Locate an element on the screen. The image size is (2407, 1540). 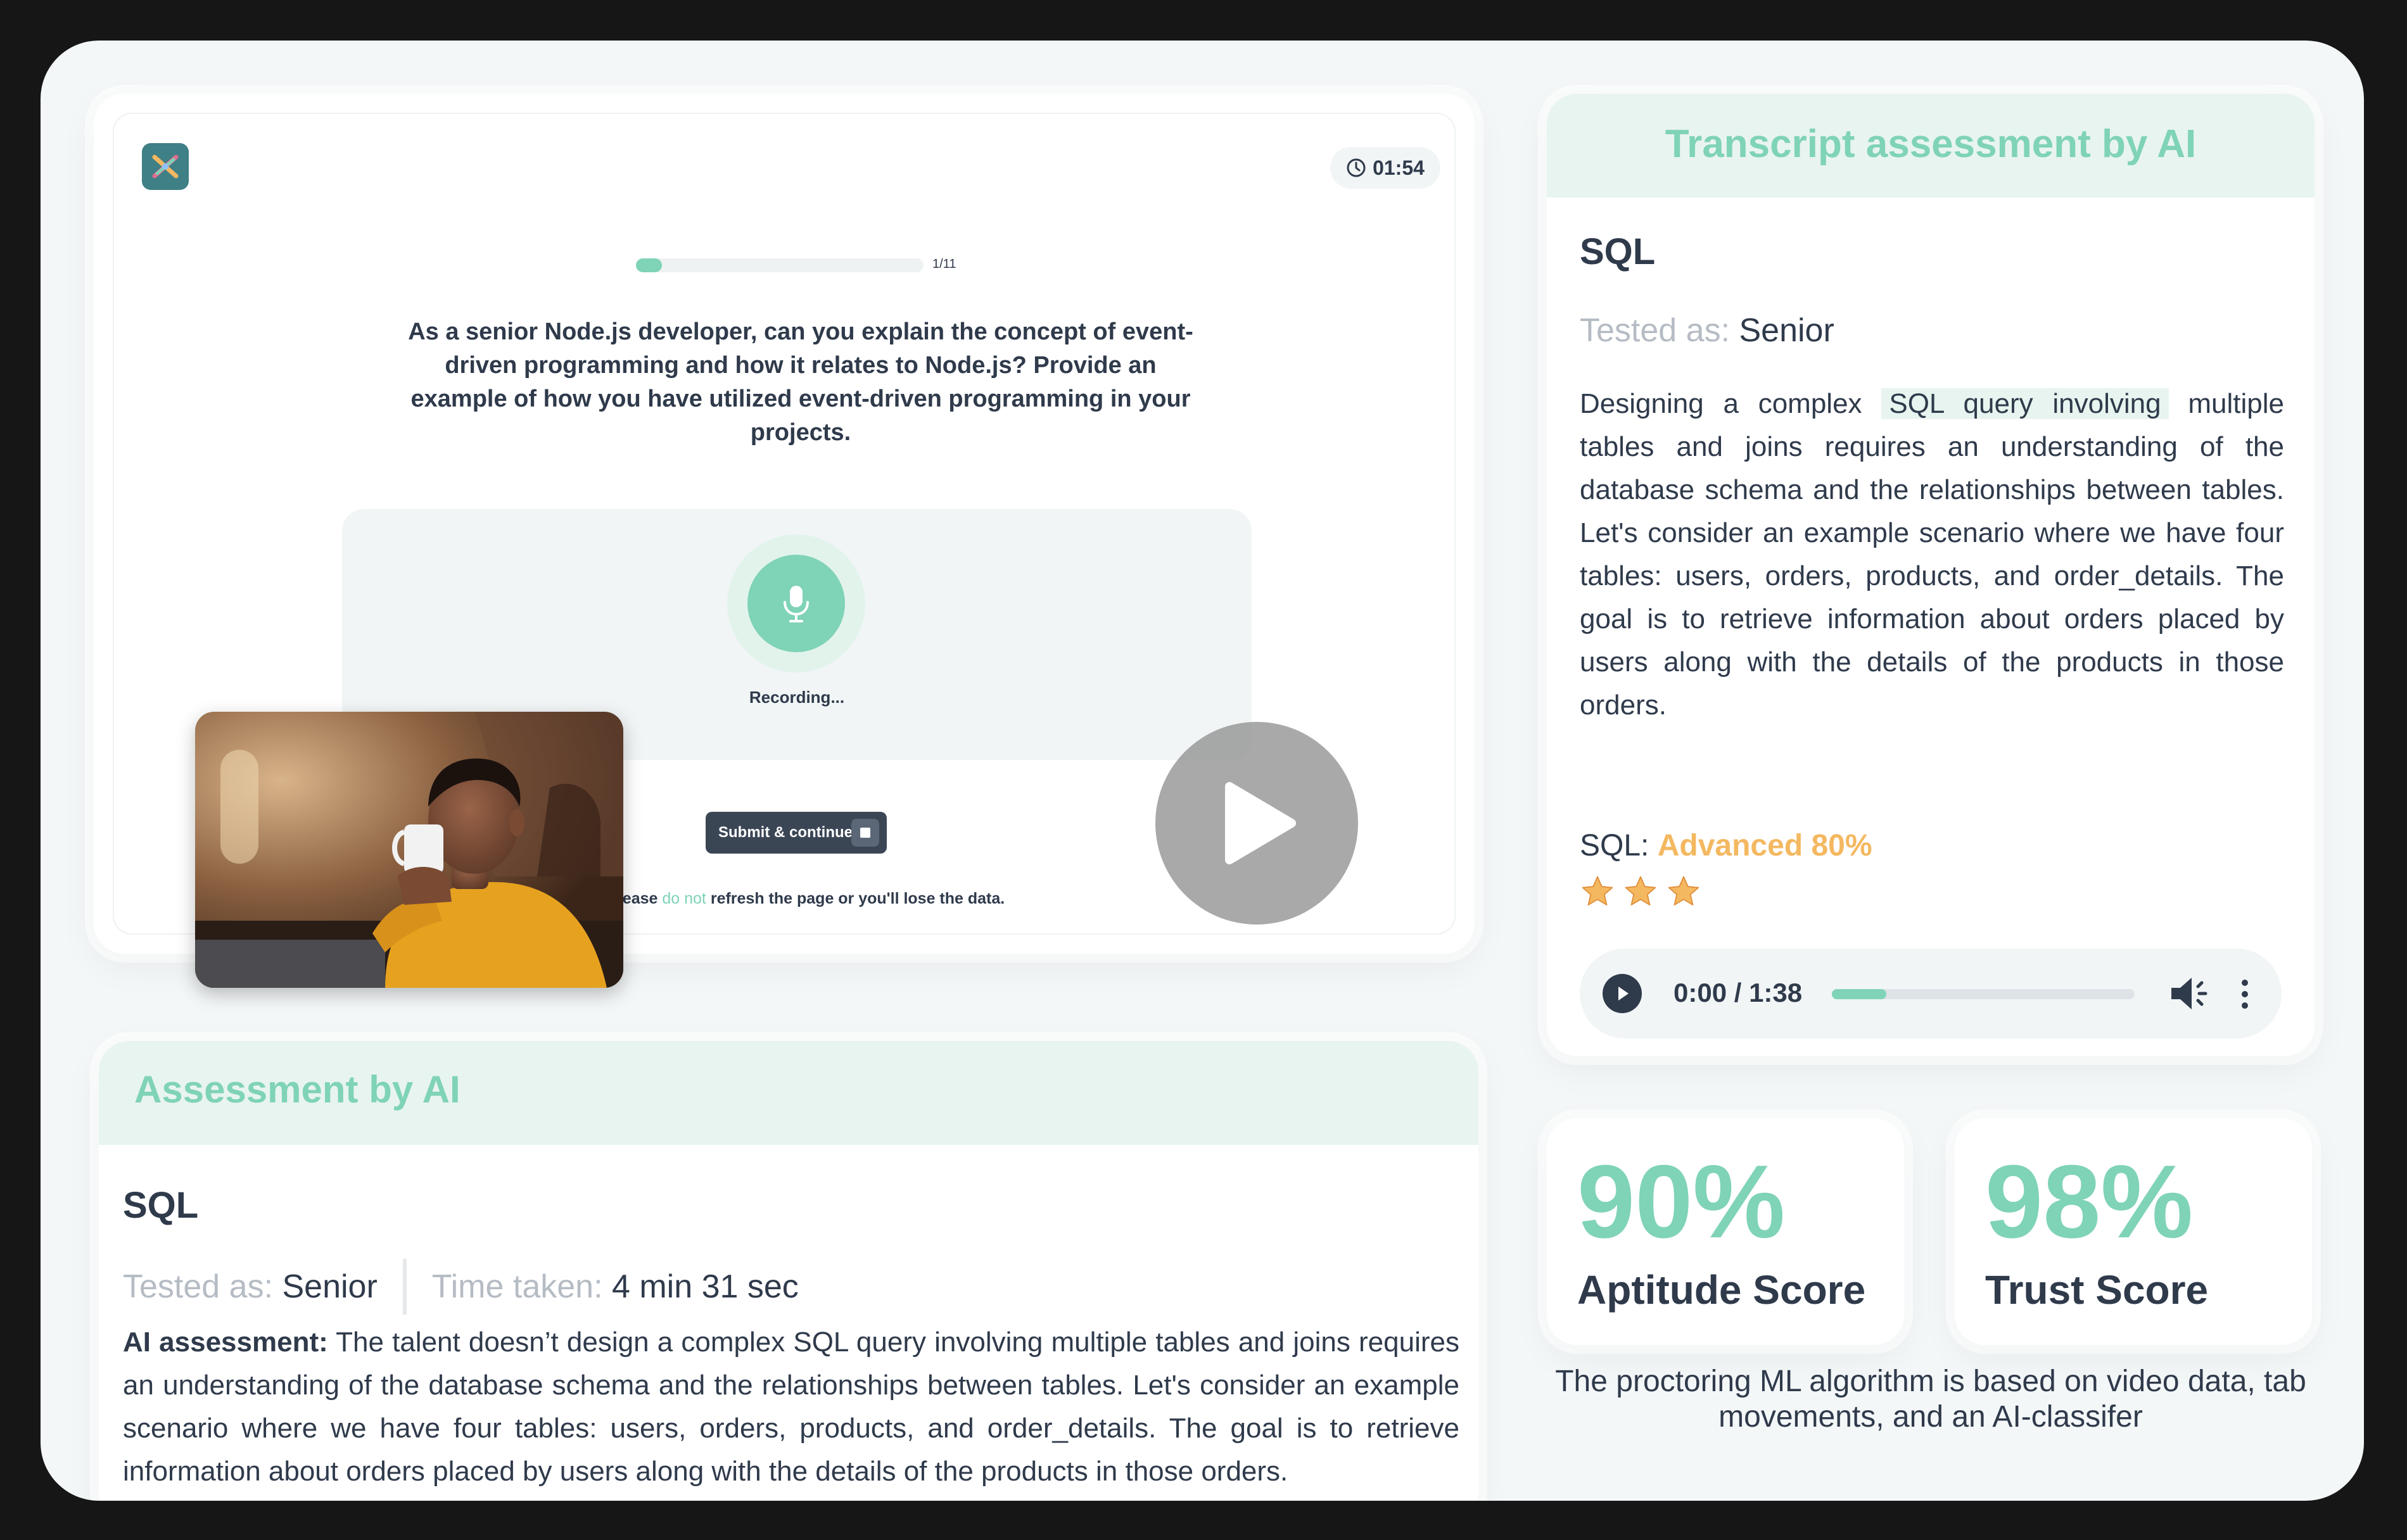
microphone-icon is located at coordinates (797, 604).